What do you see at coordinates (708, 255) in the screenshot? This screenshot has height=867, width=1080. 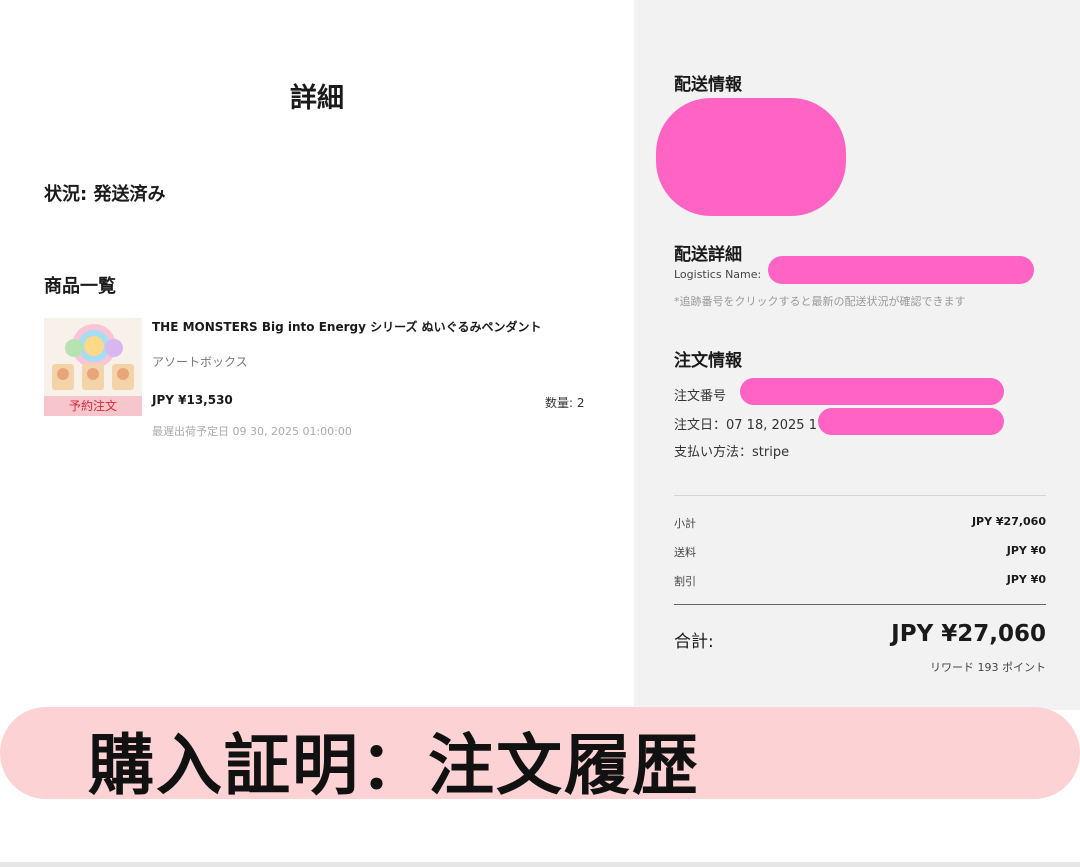 I see `shipping-detail-heading: 配送詳細` at bounding box center [708, 255].